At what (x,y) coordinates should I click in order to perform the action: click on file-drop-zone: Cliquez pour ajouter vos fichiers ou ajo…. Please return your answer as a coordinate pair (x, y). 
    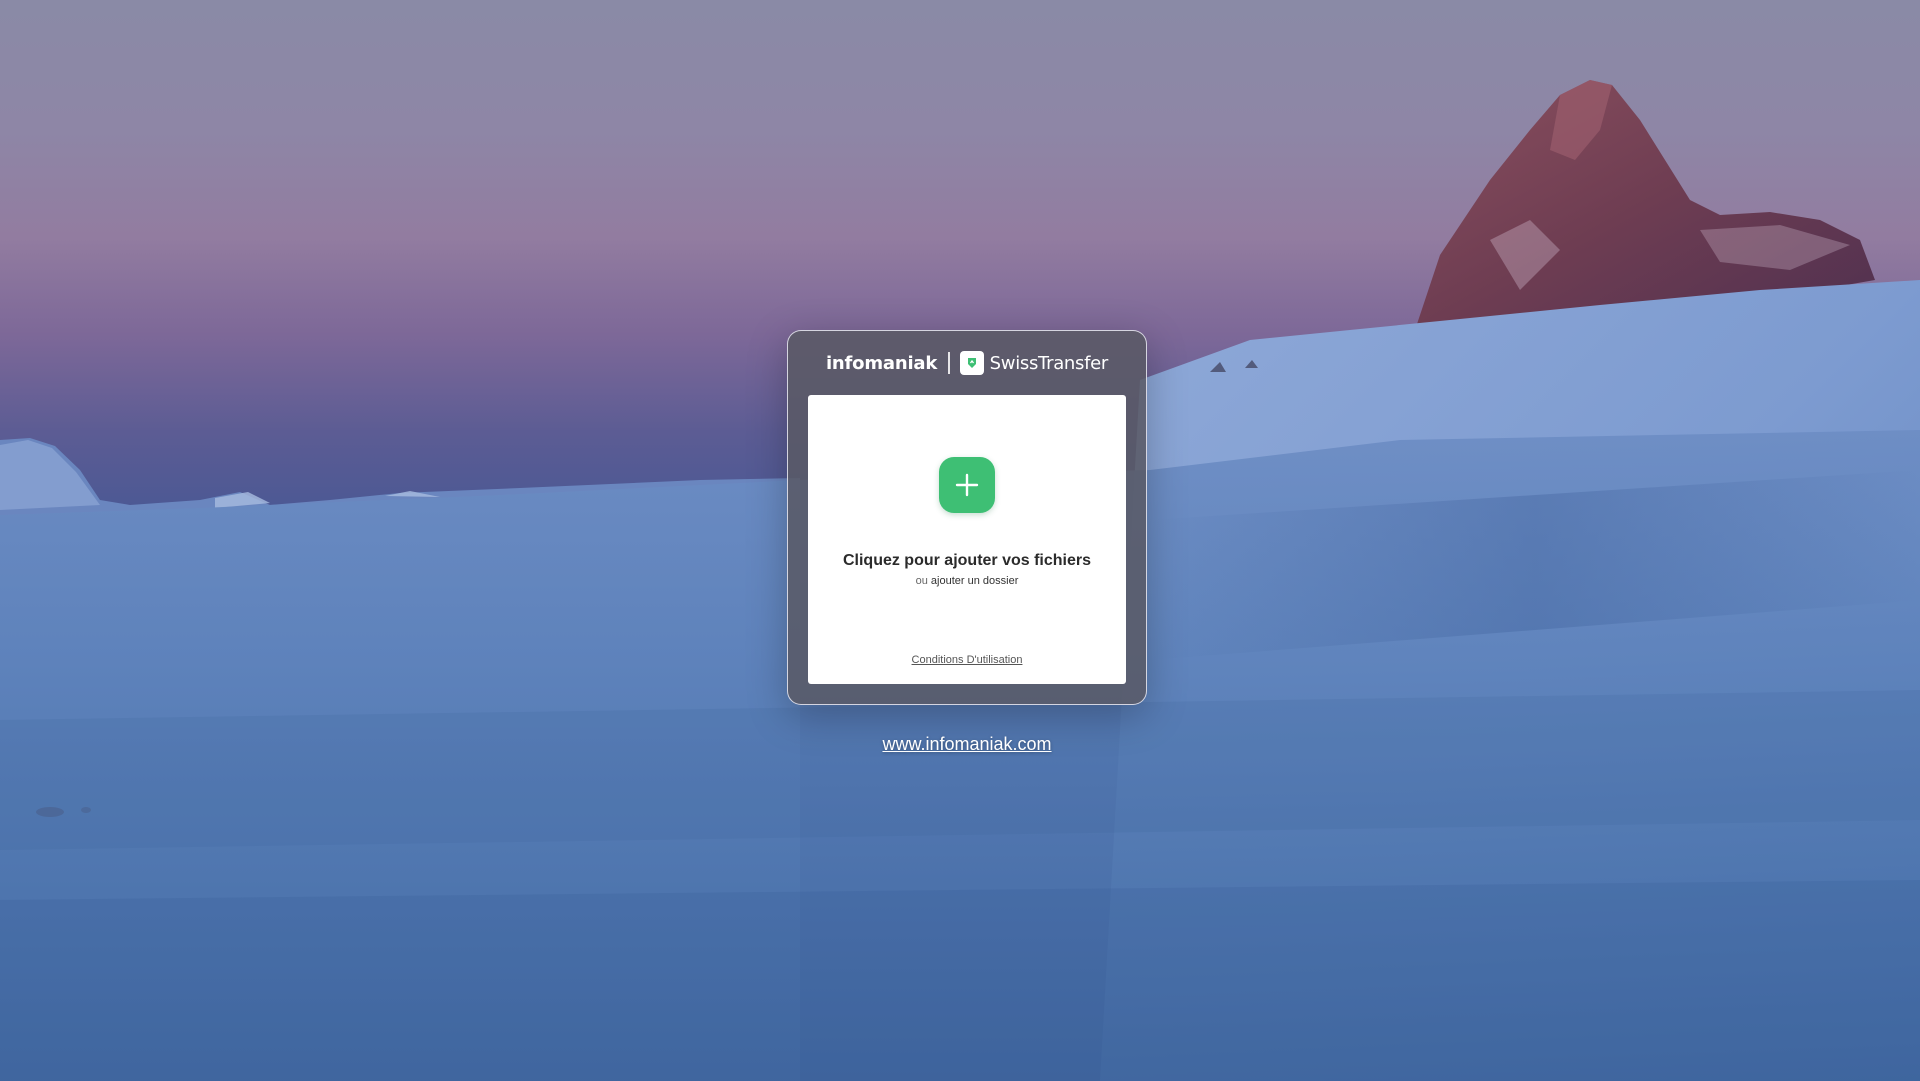
    Looking at the image, I should click on (967, 539).